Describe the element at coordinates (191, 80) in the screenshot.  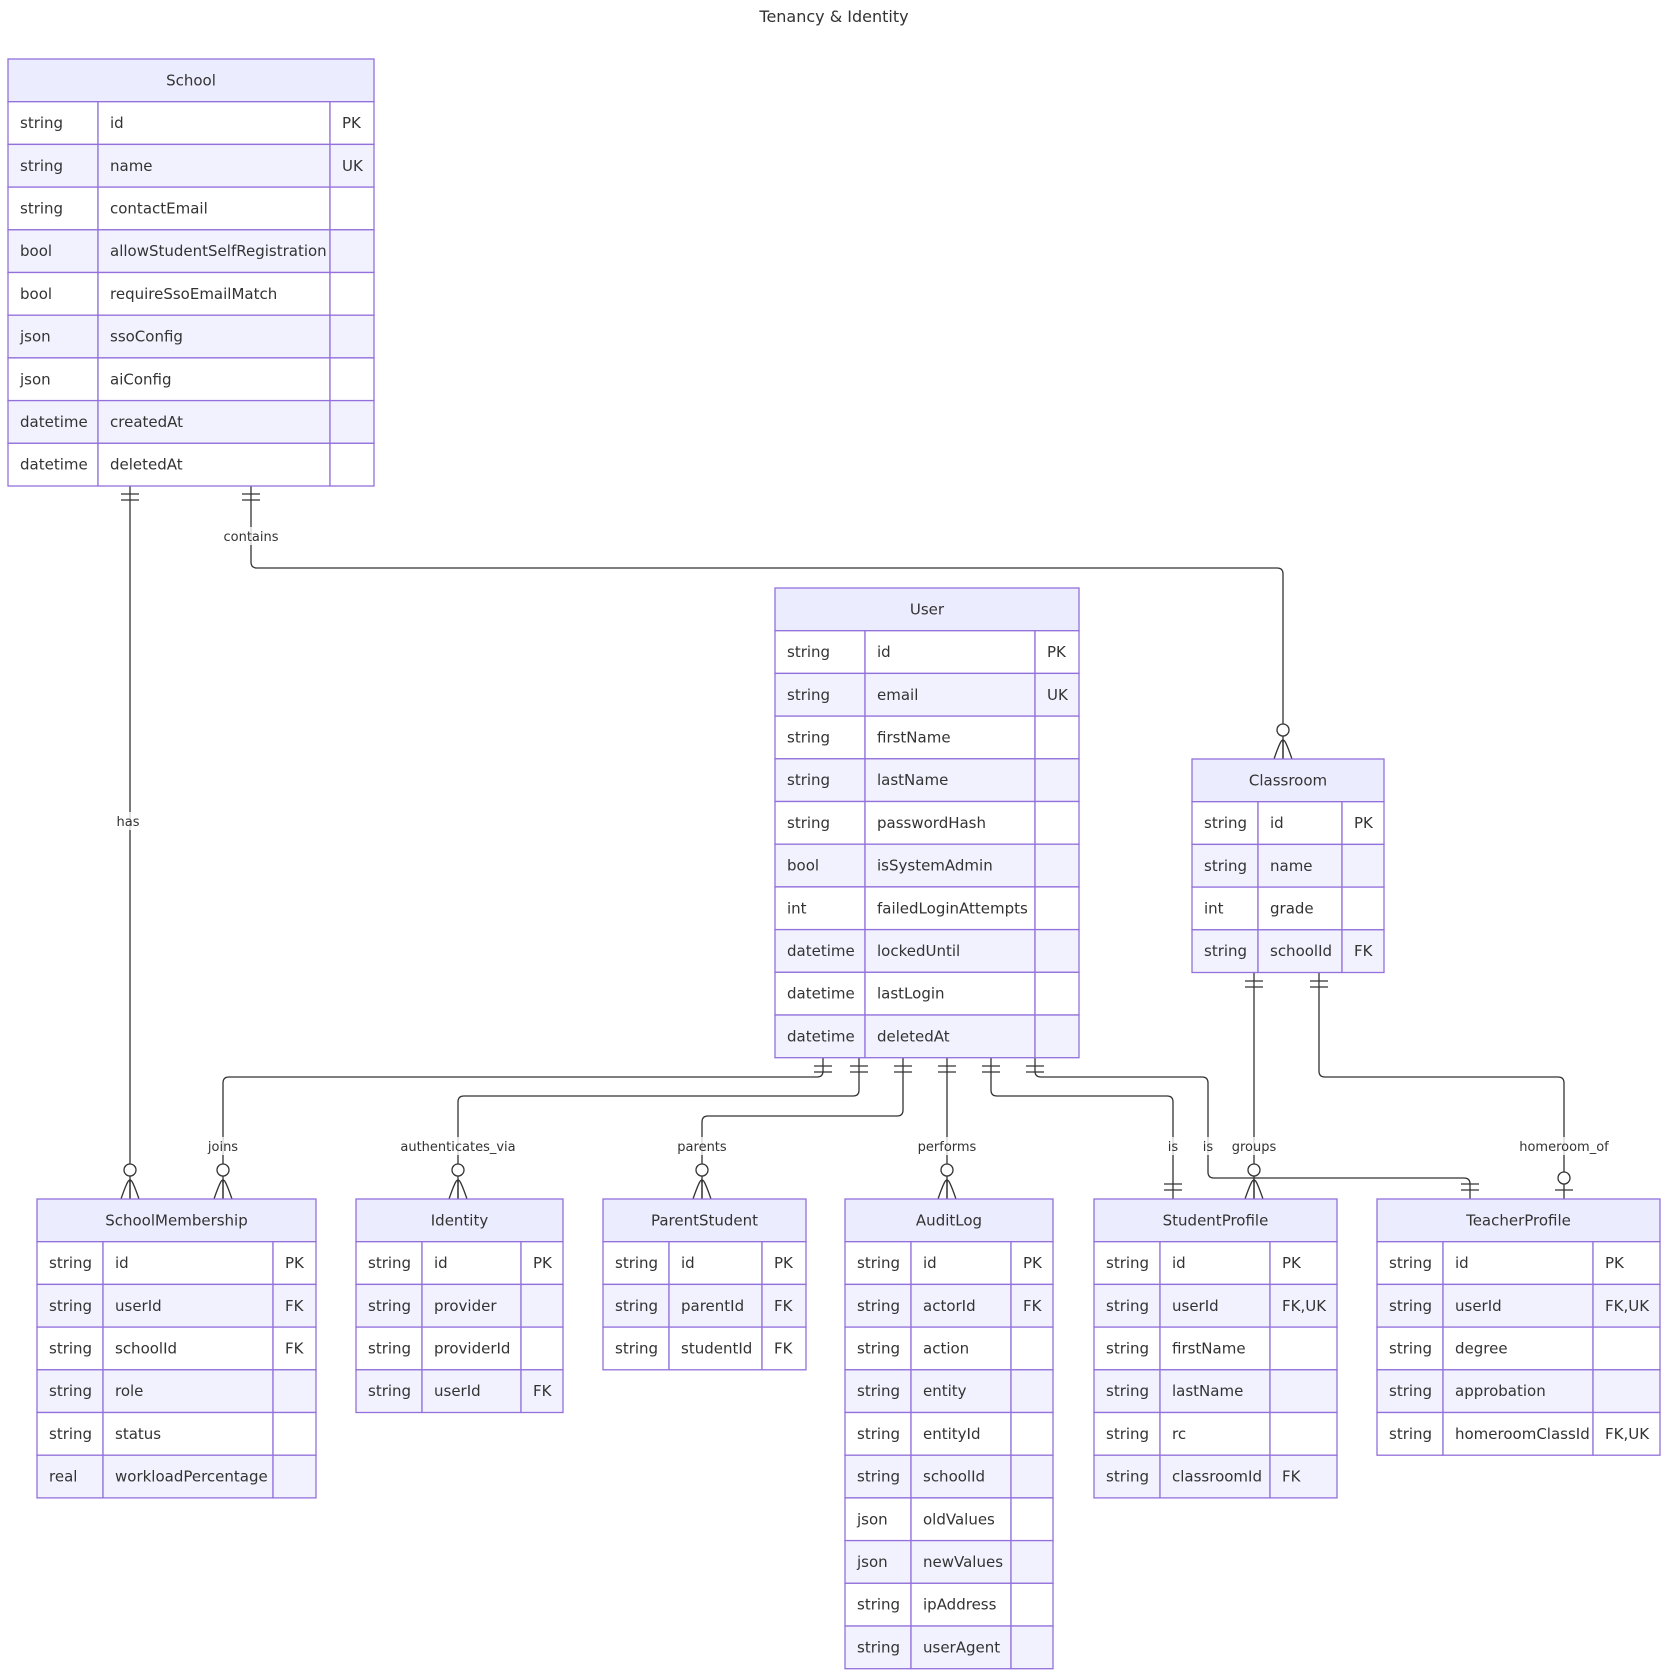
I see `entity-name: School` at that location.